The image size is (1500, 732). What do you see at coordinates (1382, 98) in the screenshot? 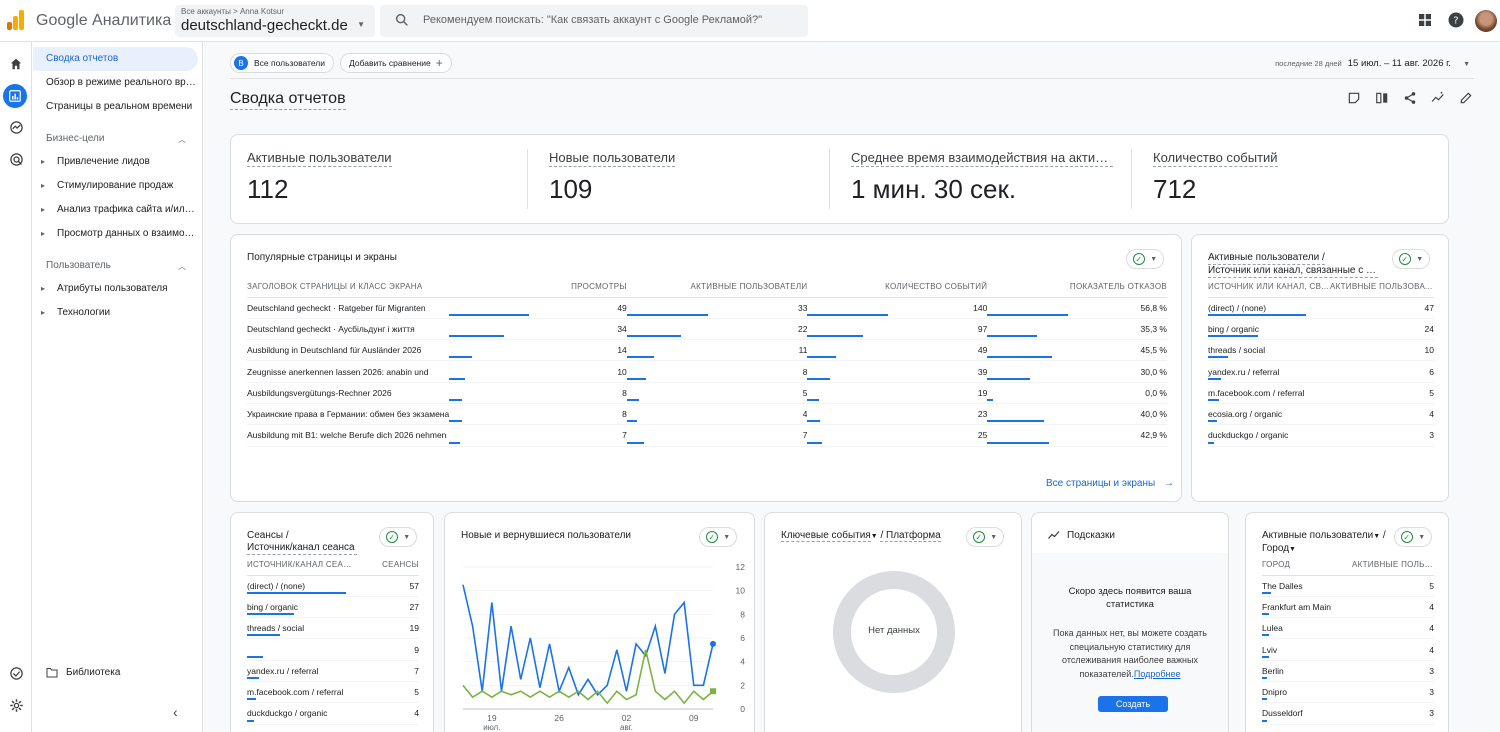
I see `compare-columns-icon` at bounding box center [1382, 98].